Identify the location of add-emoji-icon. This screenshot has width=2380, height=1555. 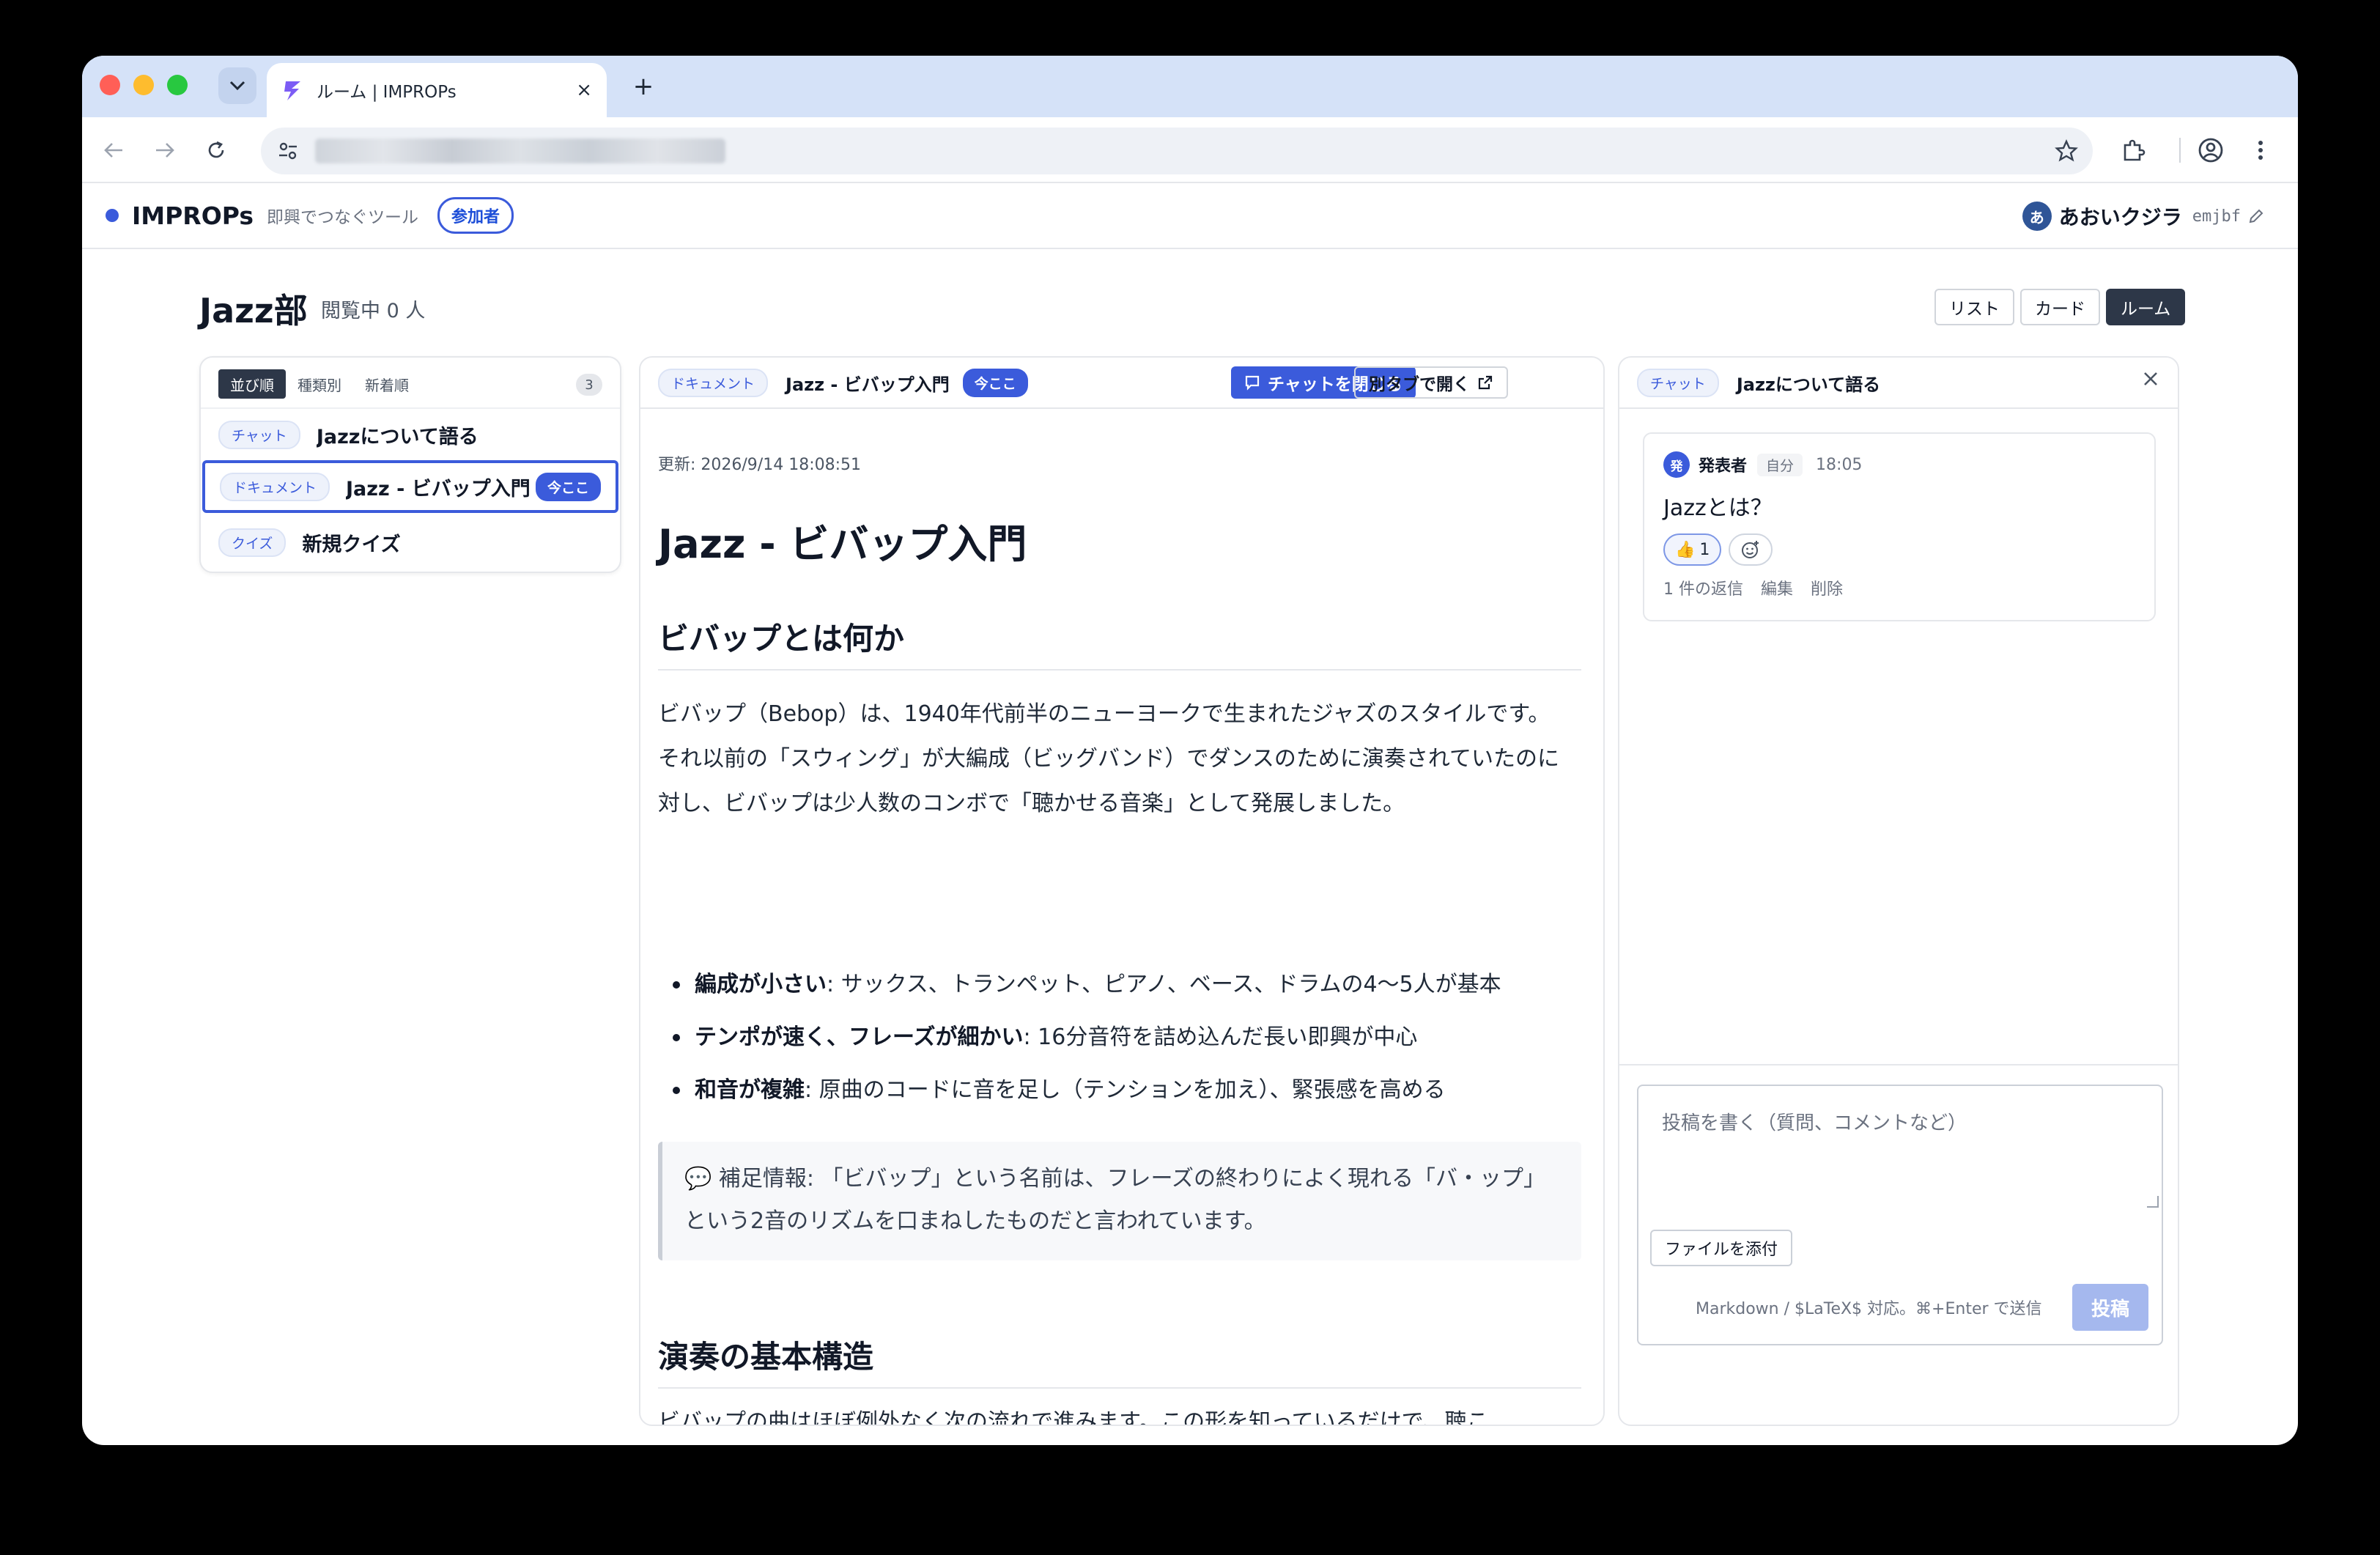
(1750, 549).